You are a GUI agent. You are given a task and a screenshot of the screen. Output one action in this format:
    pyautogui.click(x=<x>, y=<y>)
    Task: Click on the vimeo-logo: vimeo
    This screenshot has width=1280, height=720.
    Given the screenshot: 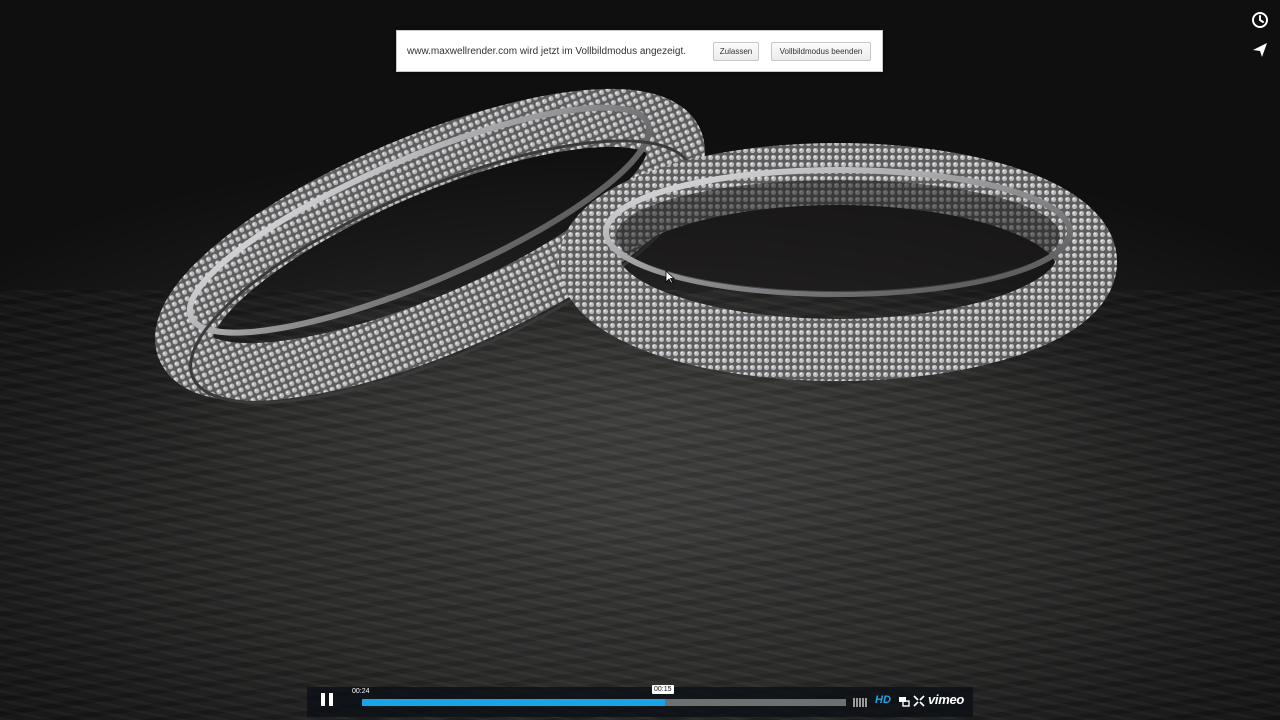 What is the action you would take?
    pyautogui.click(x=946, y=699)
    